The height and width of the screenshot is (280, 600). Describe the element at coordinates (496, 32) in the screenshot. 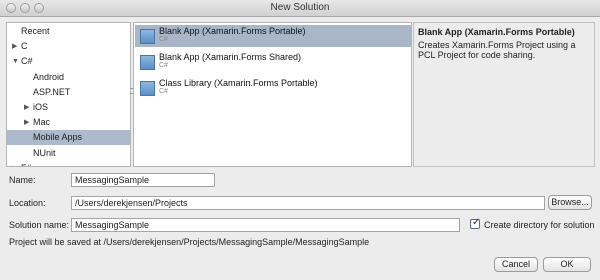

I see `description-title: Blank App (Xamarin.Forms Portable)` at that location.